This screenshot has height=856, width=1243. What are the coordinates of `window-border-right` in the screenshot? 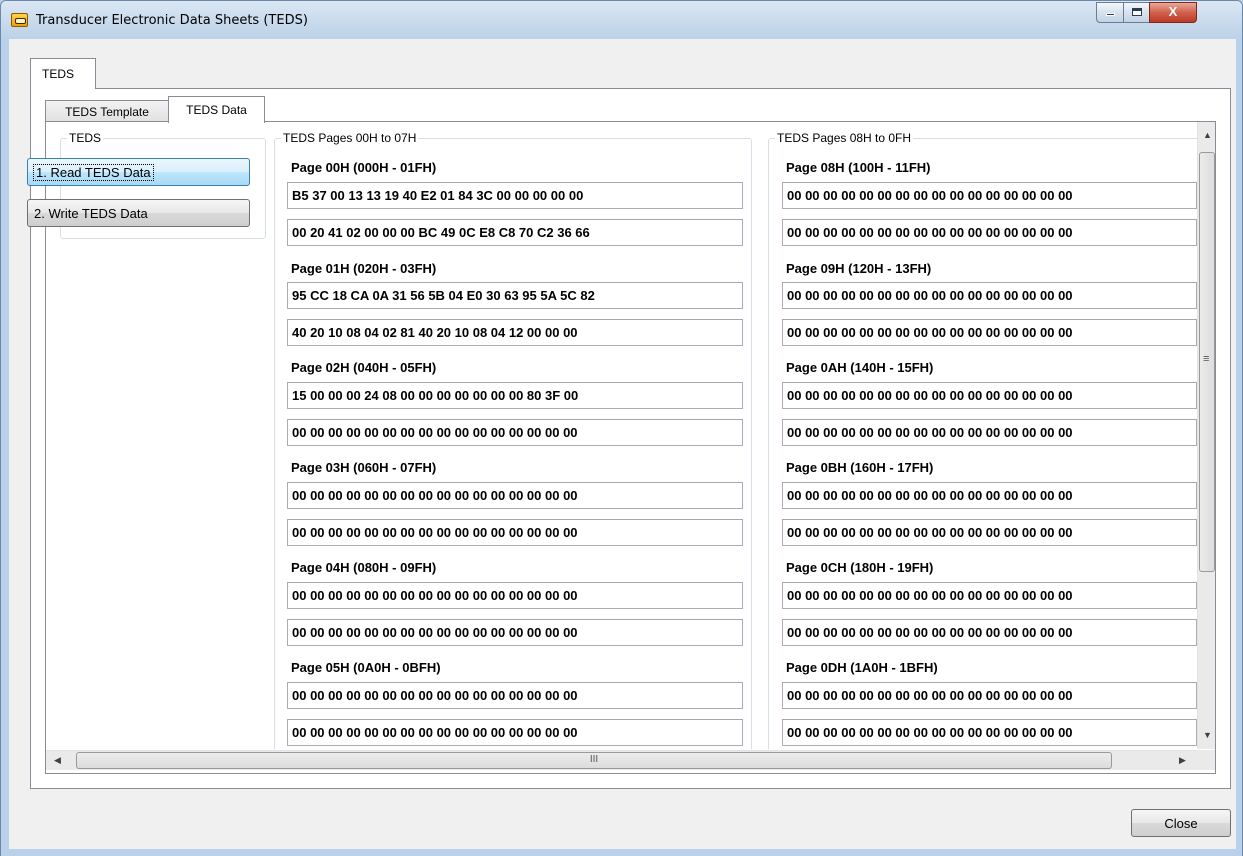 It's located at (1239, 447).